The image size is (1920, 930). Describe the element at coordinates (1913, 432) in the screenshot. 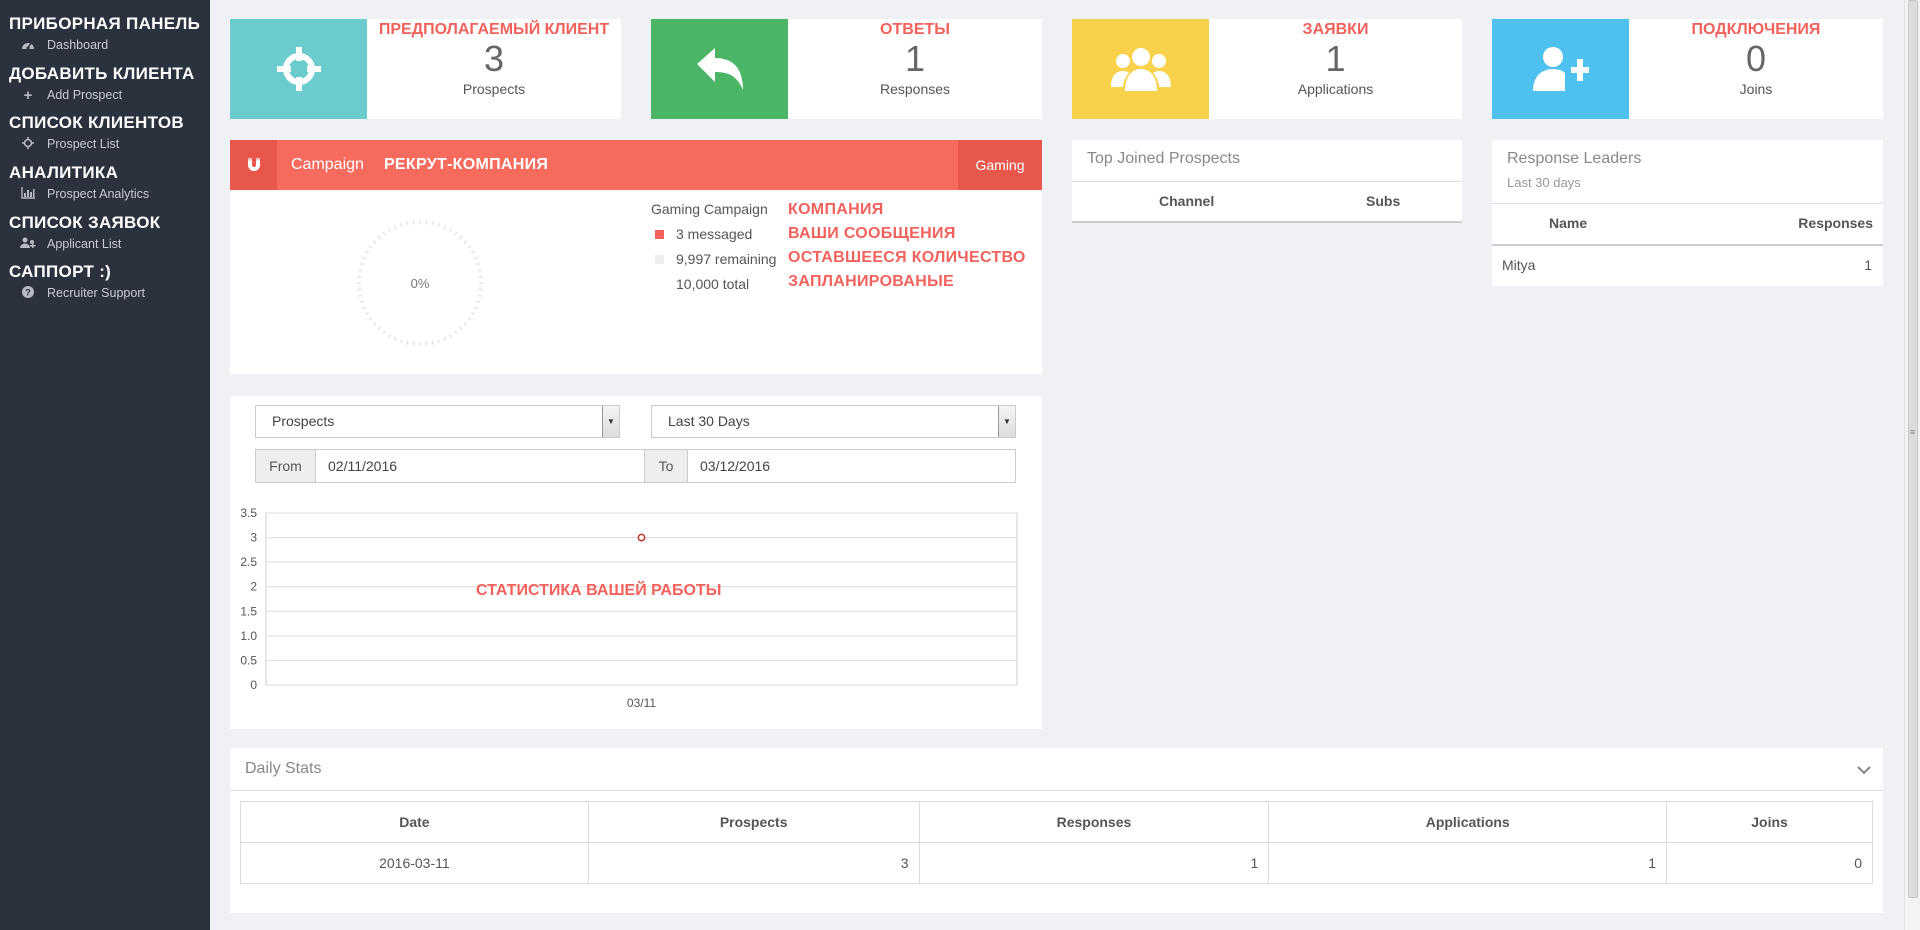

I see `scroll-grip-icon: ≡` at that location.